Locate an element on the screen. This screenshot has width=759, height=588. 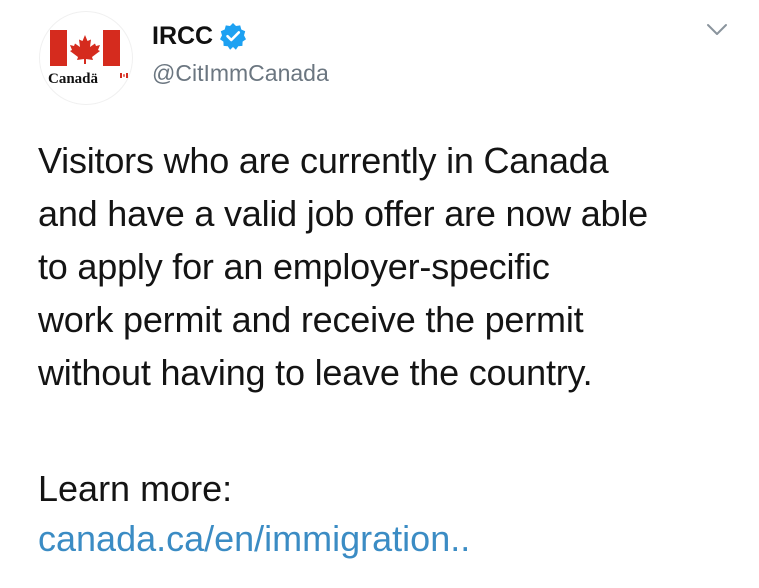
avatar: Canadä is located at coordinates (86, 58).